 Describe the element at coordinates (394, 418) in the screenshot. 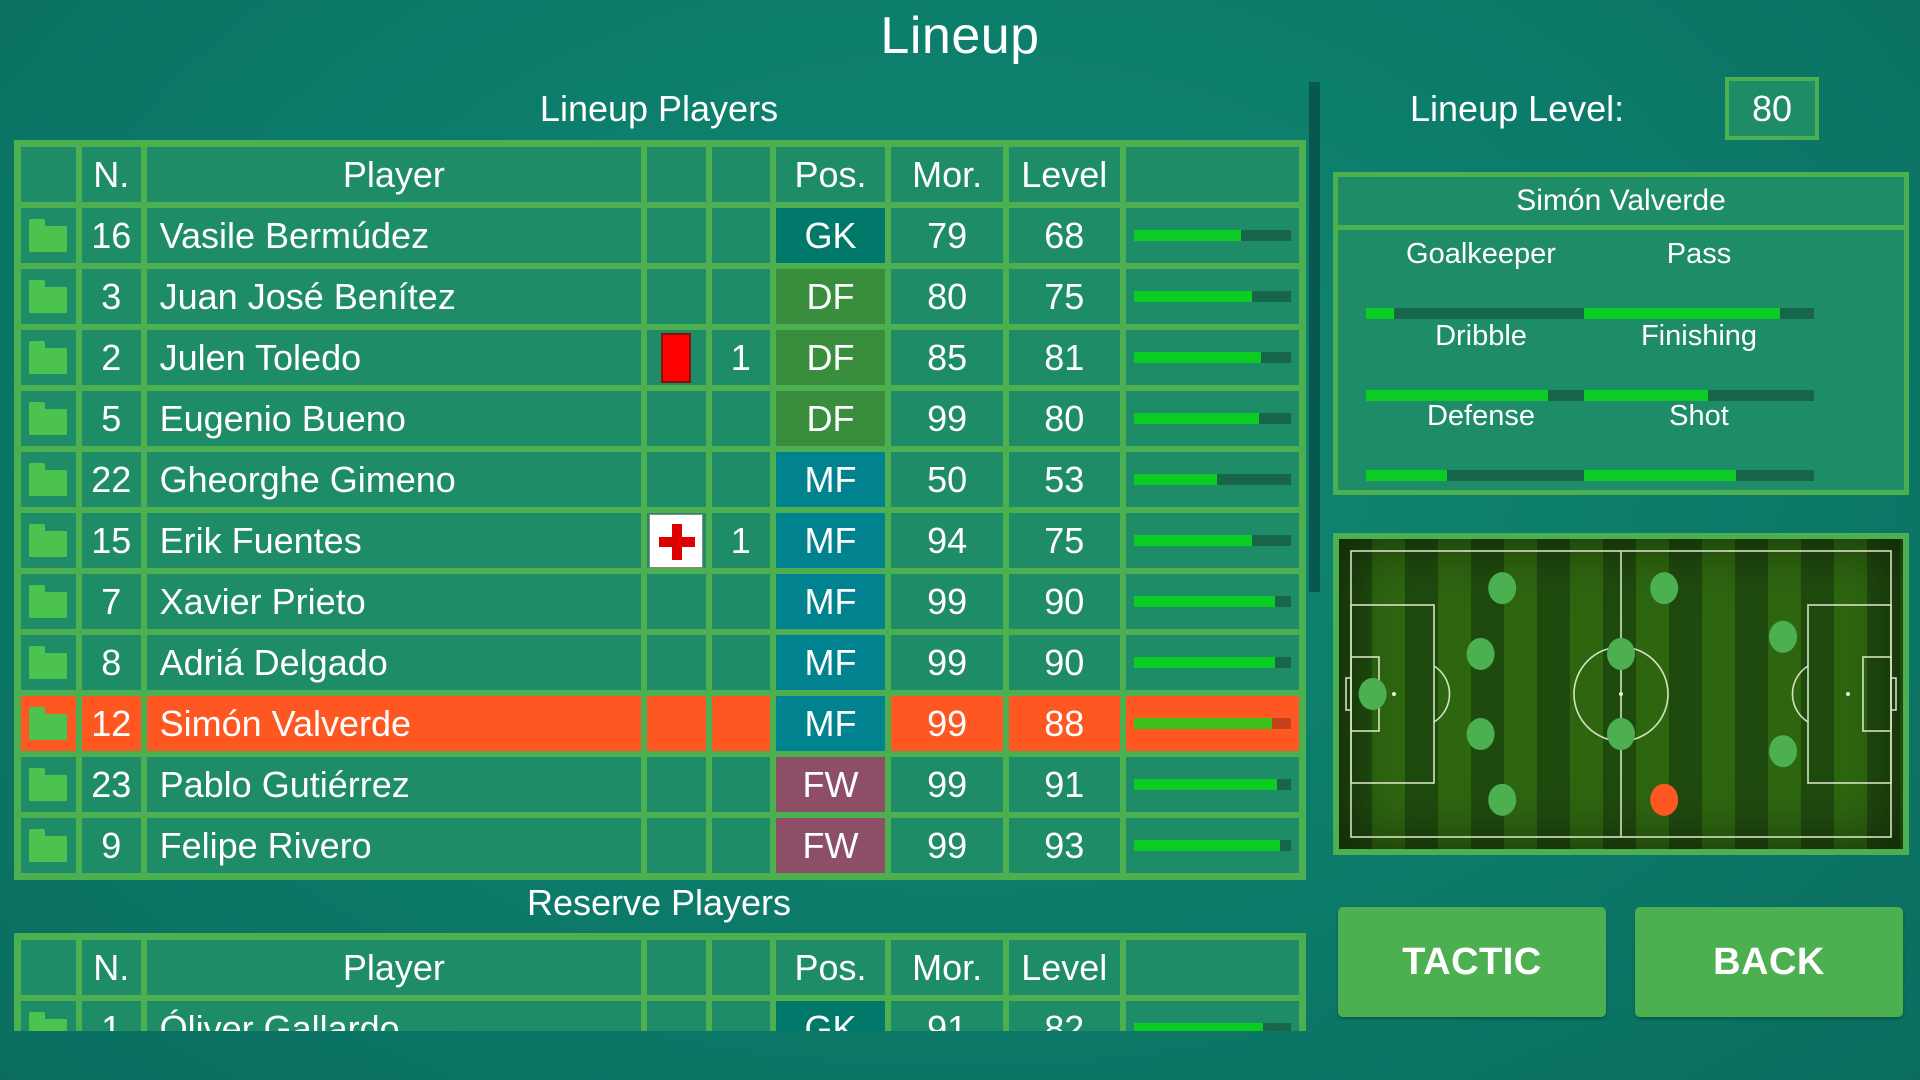

I see `player-name: Eugenio Bueno` at that location.